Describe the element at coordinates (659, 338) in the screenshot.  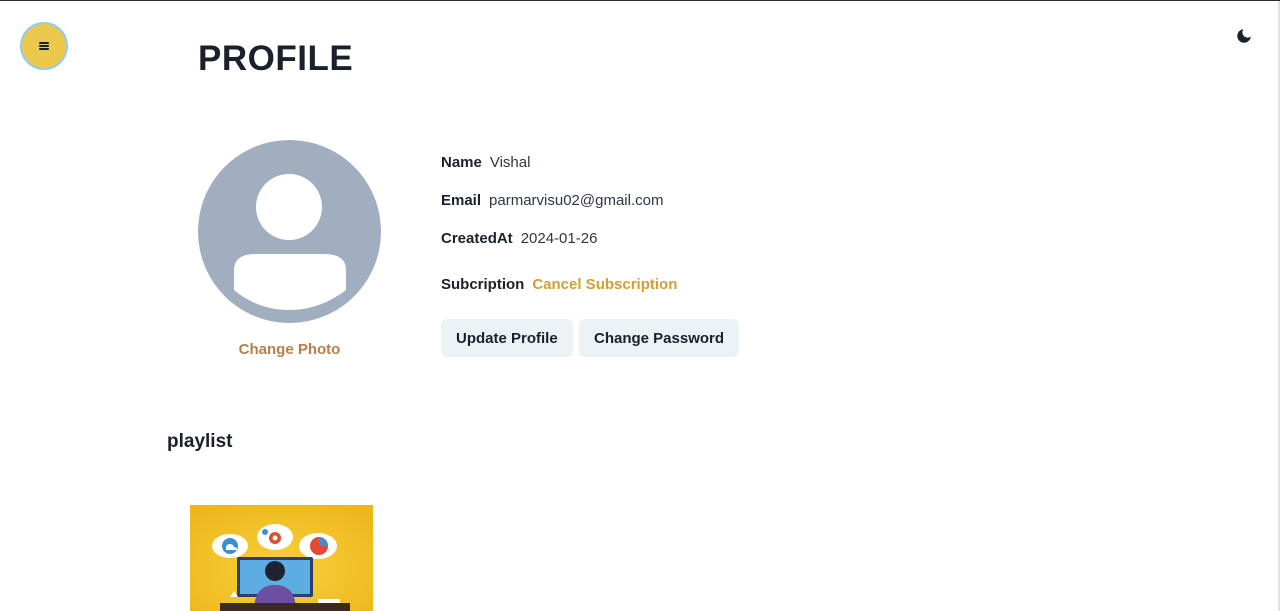
I see `change-password-button: Change Password` at that location.